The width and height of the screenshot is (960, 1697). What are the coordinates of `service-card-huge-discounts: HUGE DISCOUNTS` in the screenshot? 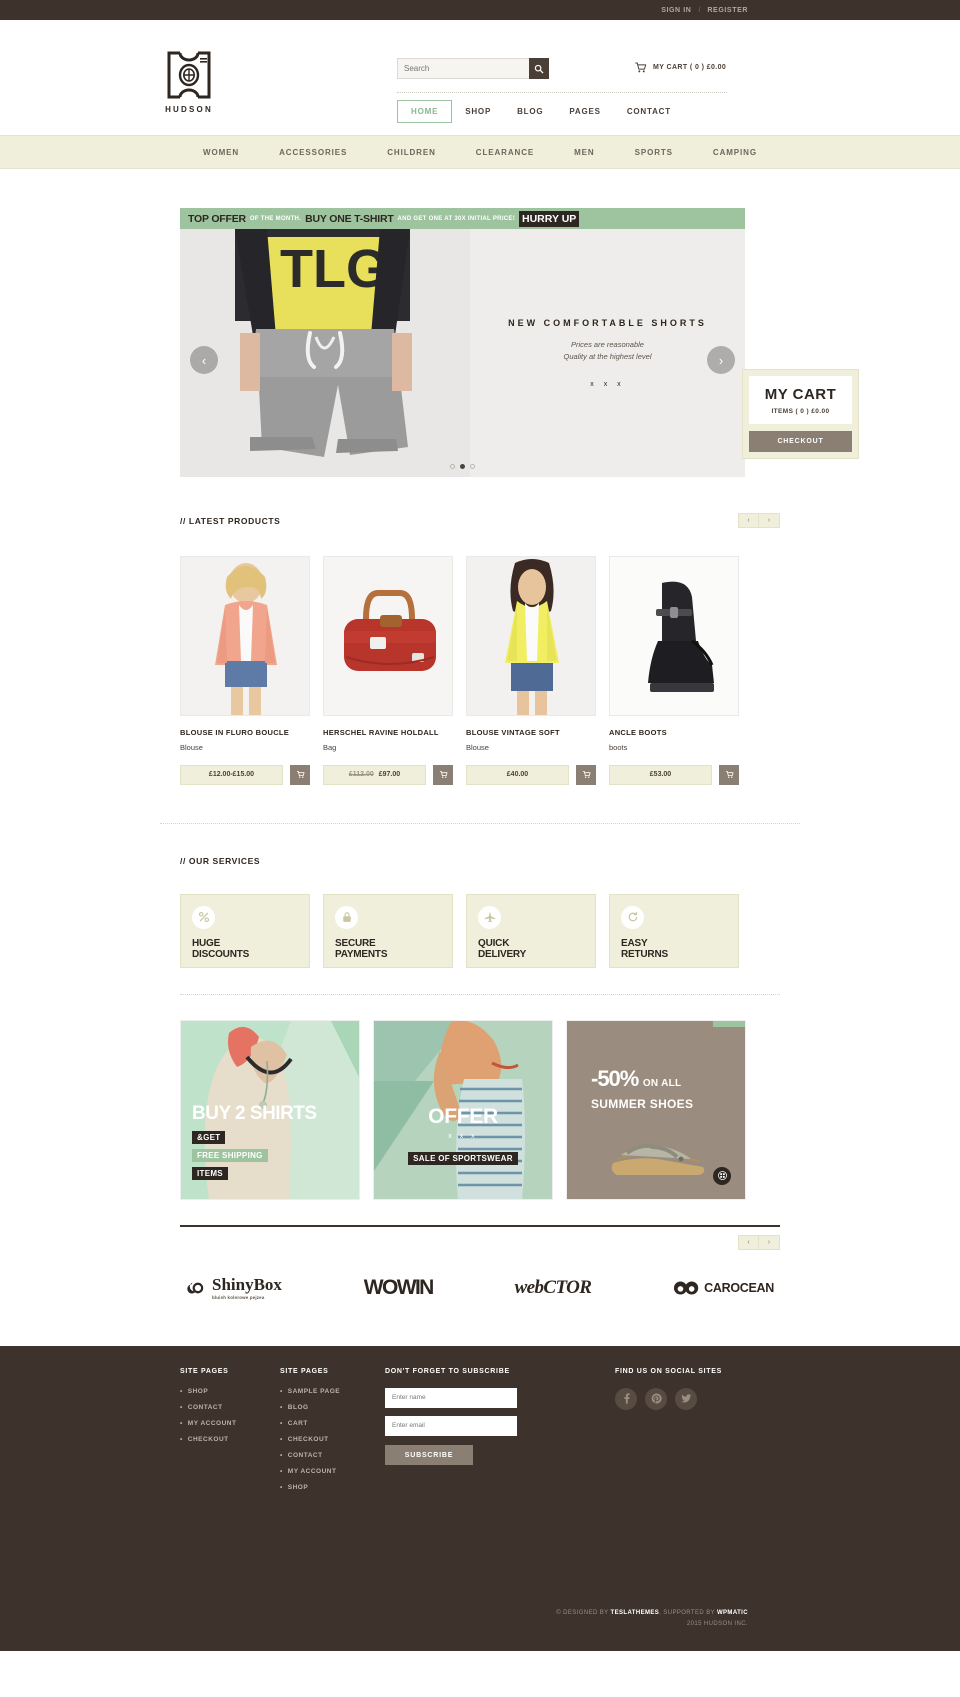 It's located at (245, 930).